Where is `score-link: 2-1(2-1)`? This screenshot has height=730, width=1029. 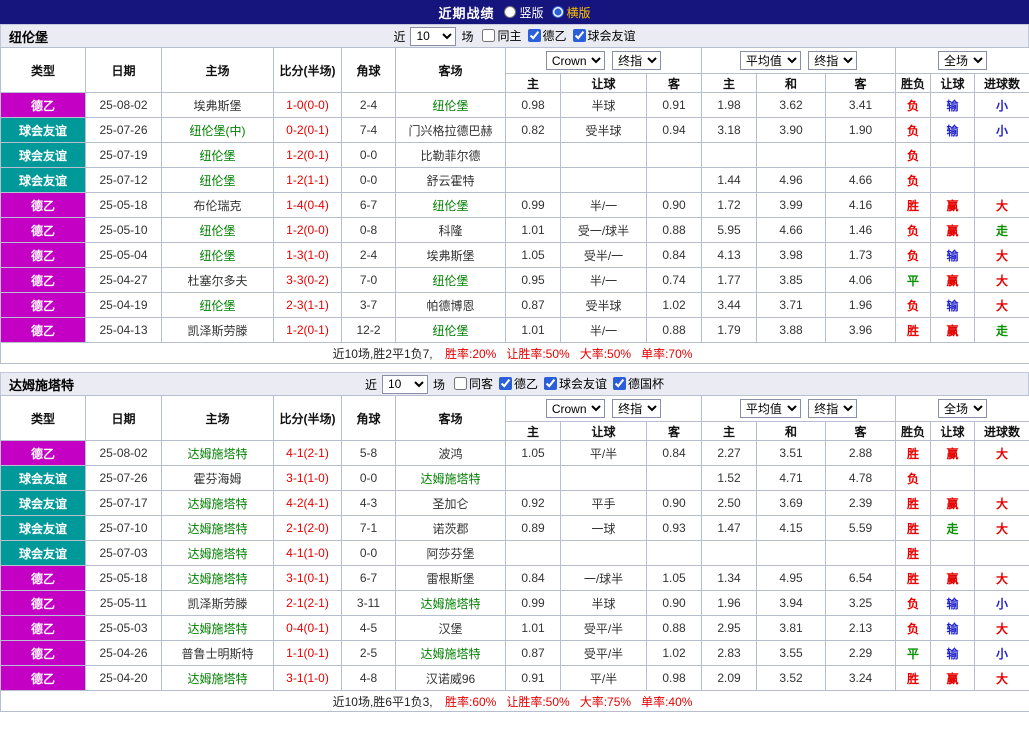 score-link: 2-1(2-1) is located at coordinates (307, 603).